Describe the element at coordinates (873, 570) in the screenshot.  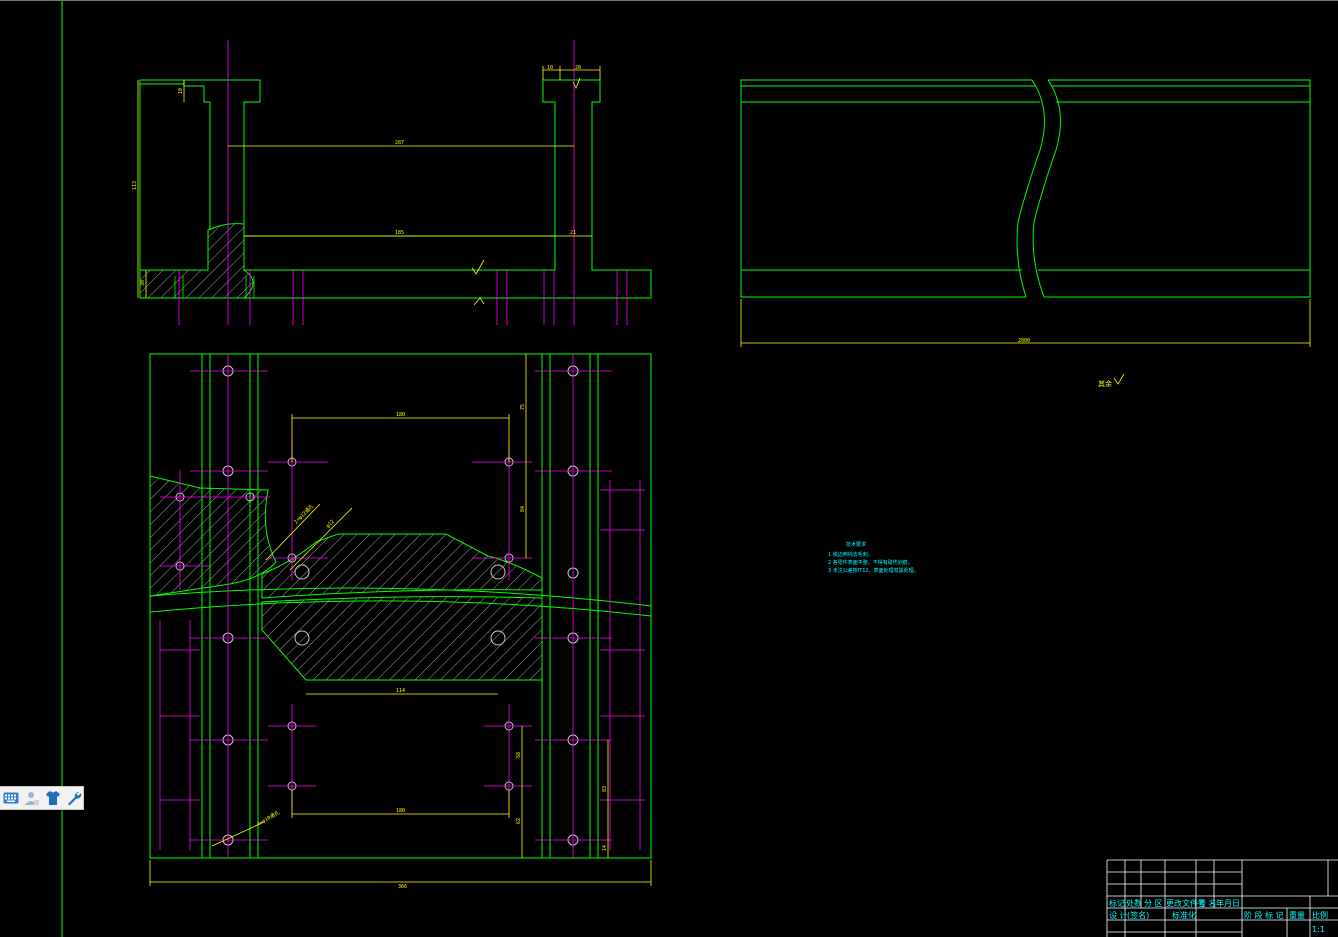
I see `tech-item: 3 未注公差按IT12，表面处理发黑处理。` at that location.